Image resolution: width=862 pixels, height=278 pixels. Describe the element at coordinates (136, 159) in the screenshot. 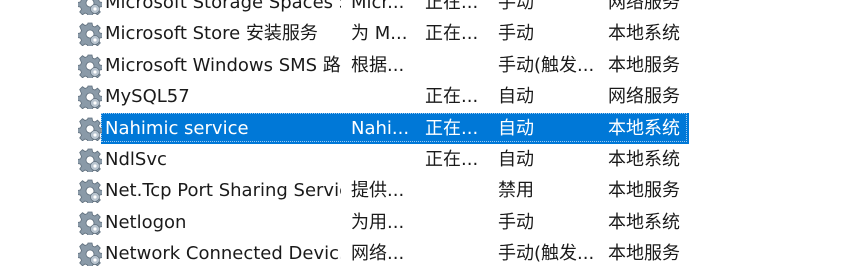

I see `service-name: NdlSvc` at that location.